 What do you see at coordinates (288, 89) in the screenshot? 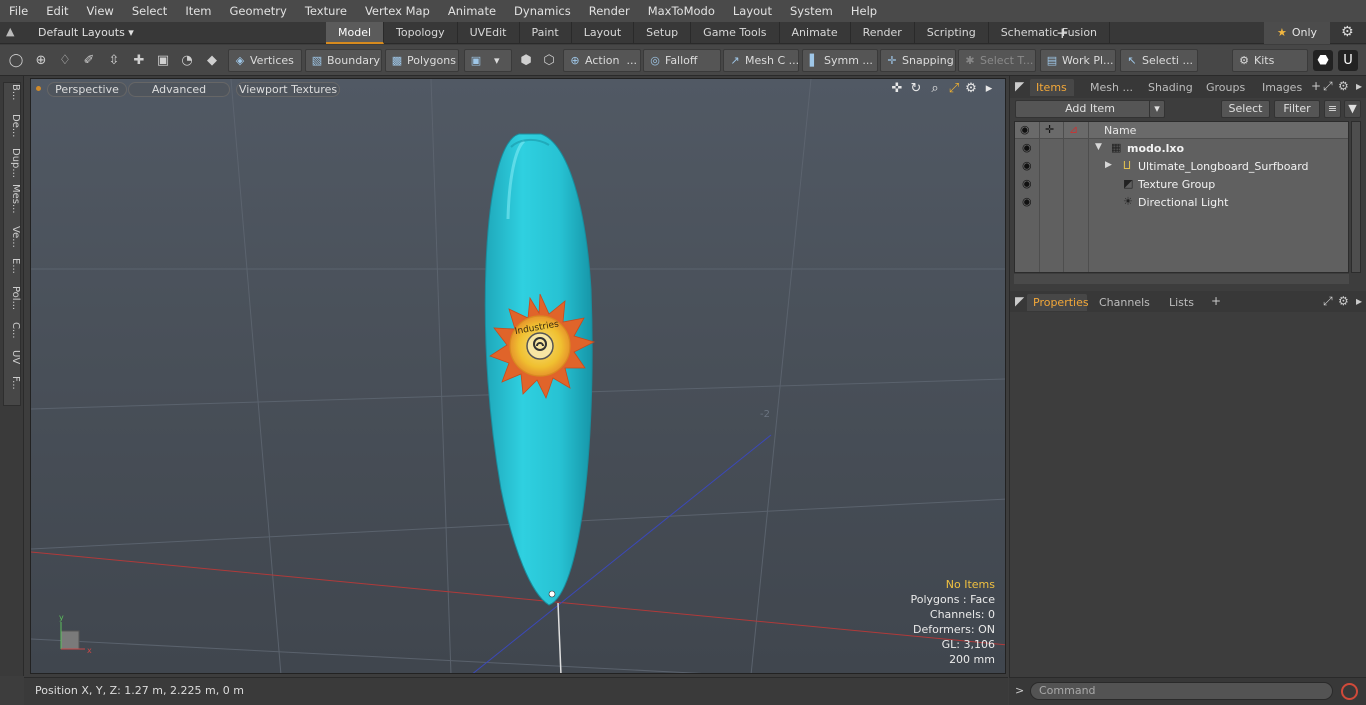
I see `viewport-textures-button: Viewport Textures` at bounding box center [288, 89].